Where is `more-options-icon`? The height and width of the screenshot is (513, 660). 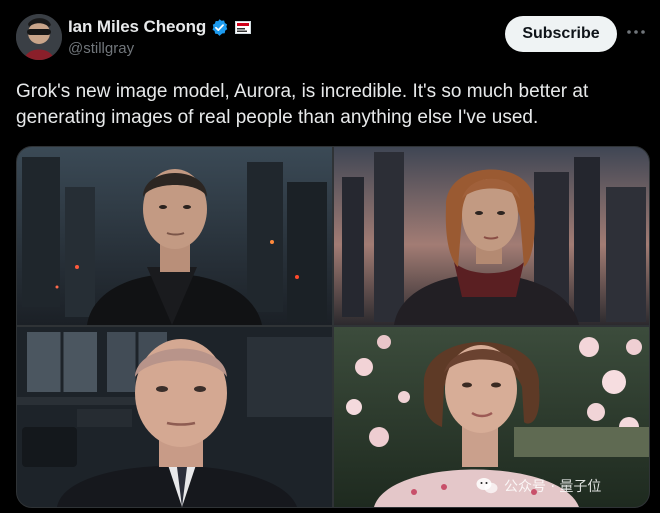 more-options-icon is located at coordinates (636, 33).